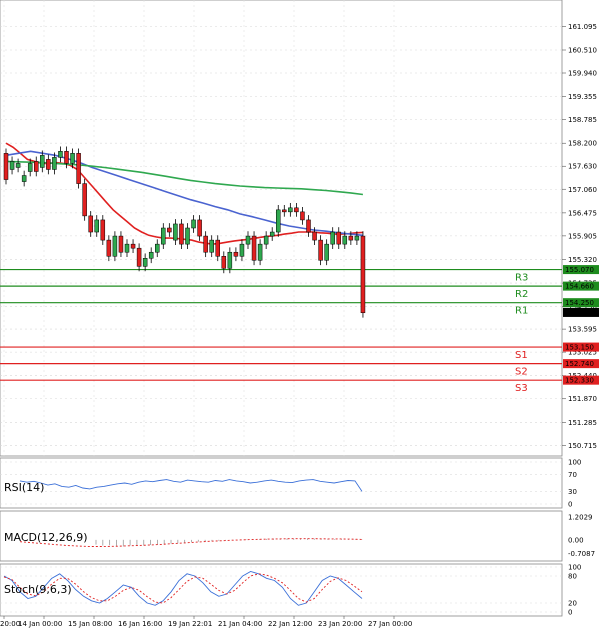 Image resolution: width=600 pixels, height=632 pixels. Describe the element at coordinates (390, 624) in the screenshot. I see `x-tick-label: 27 Jan 00:00` at that location.